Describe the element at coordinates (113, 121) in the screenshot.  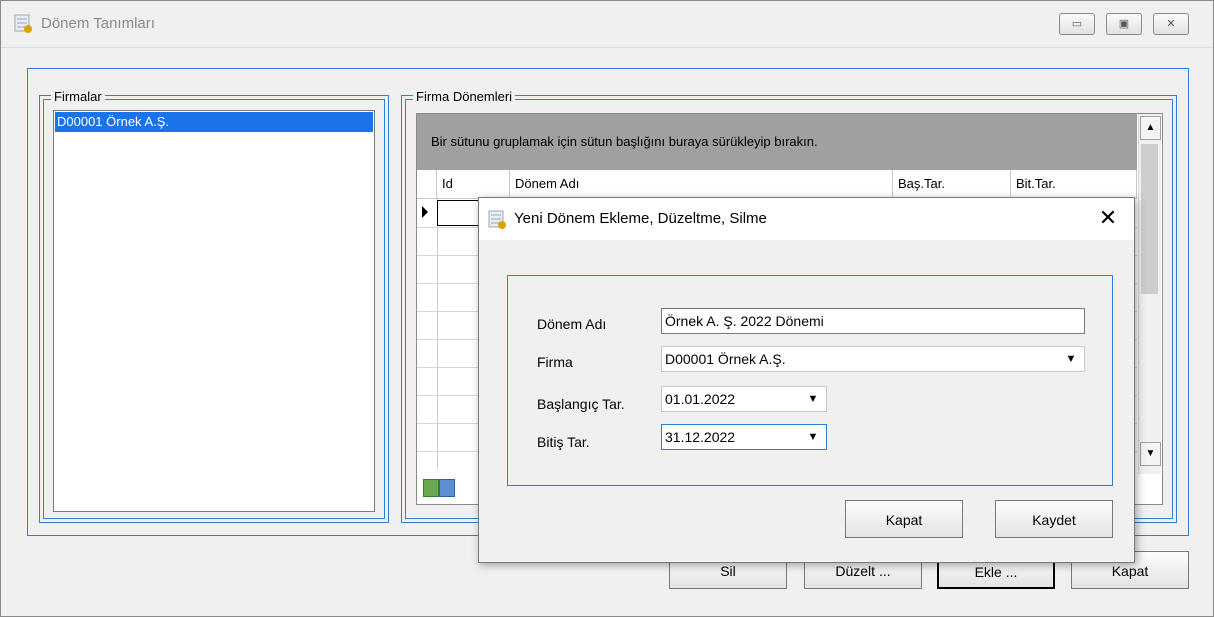
I see `list-item-label: D00001 Örnek A.Ş.` at that location.